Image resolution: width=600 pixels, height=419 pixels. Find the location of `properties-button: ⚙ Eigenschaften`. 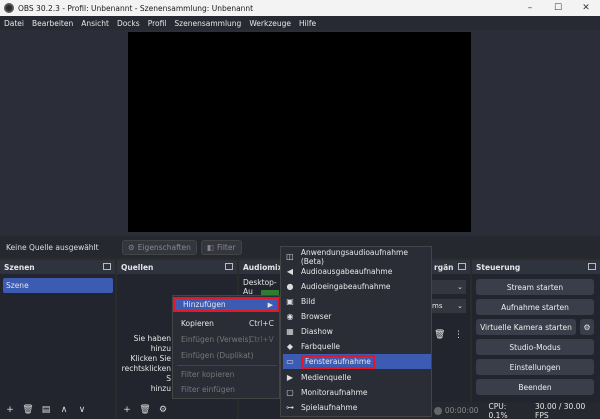

properties-button: ⚙ Eigenschaften is located at coordinates (159, 247).